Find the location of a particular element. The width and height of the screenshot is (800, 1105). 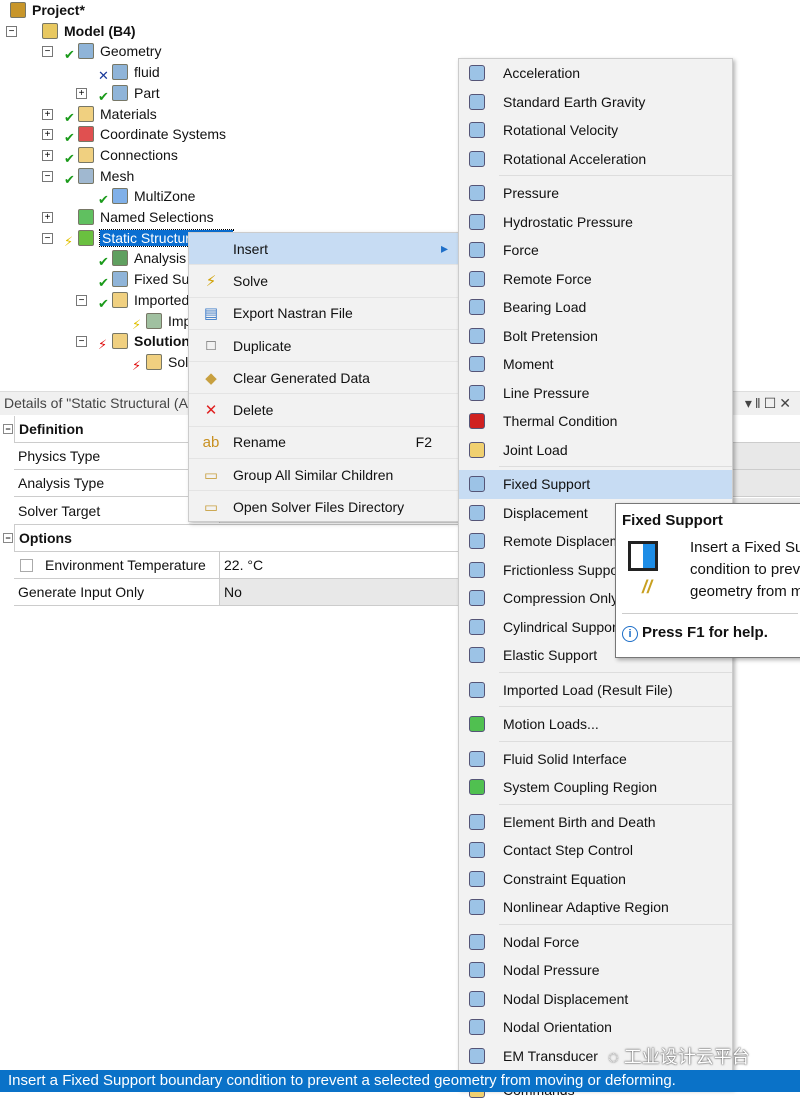

insert-nodal-pressure: Nodal Pressure is located at coordinates (595, 970).